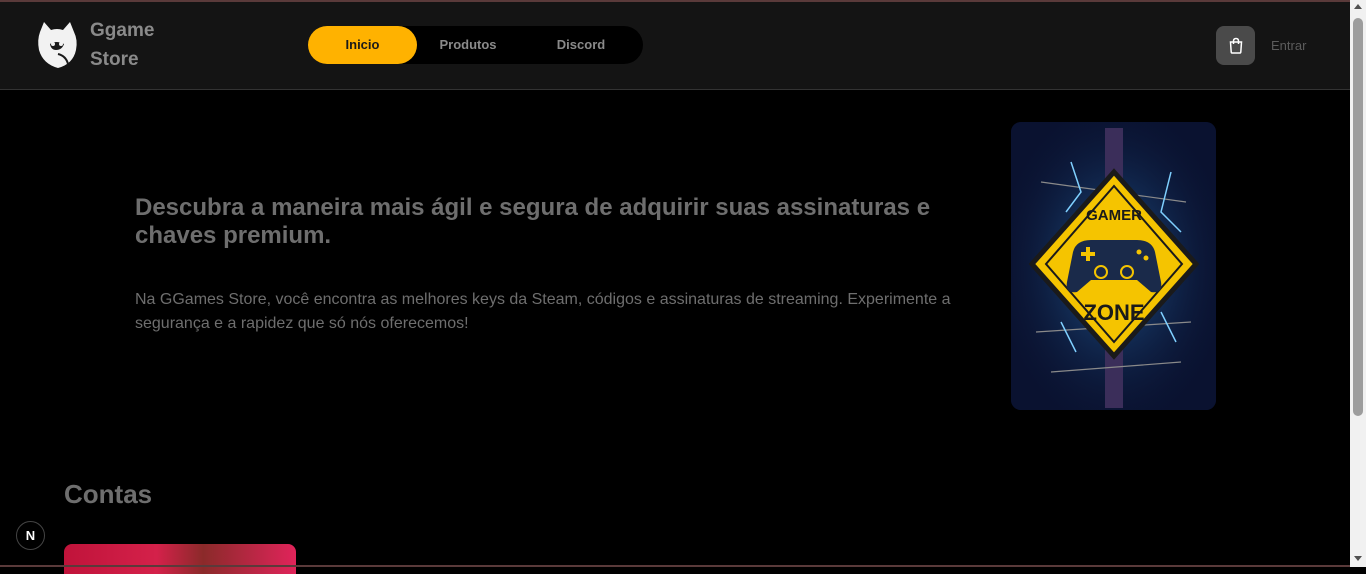 The height and width of the screenshot is (574, 1366). I want to click on account-card-preview, so click(180, 559).